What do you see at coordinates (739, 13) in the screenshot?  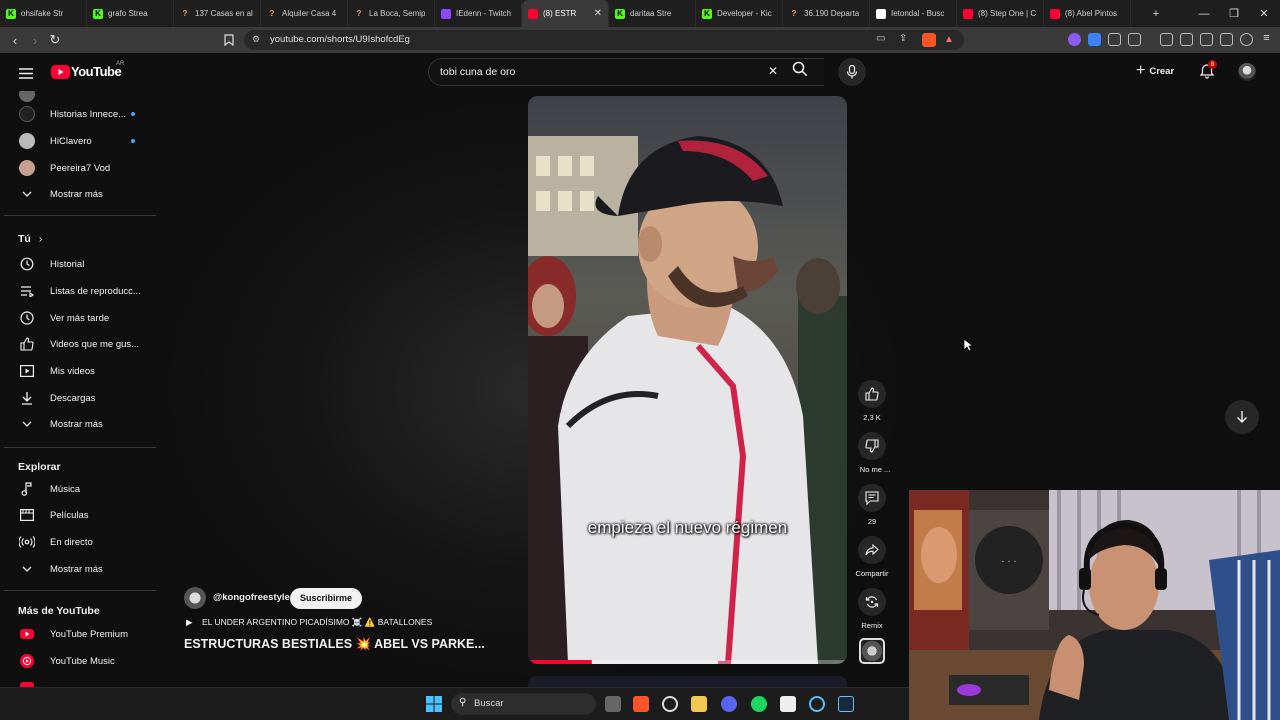 I see `browser-tab: K Developer - Kic` at bounding box center [739, 13].